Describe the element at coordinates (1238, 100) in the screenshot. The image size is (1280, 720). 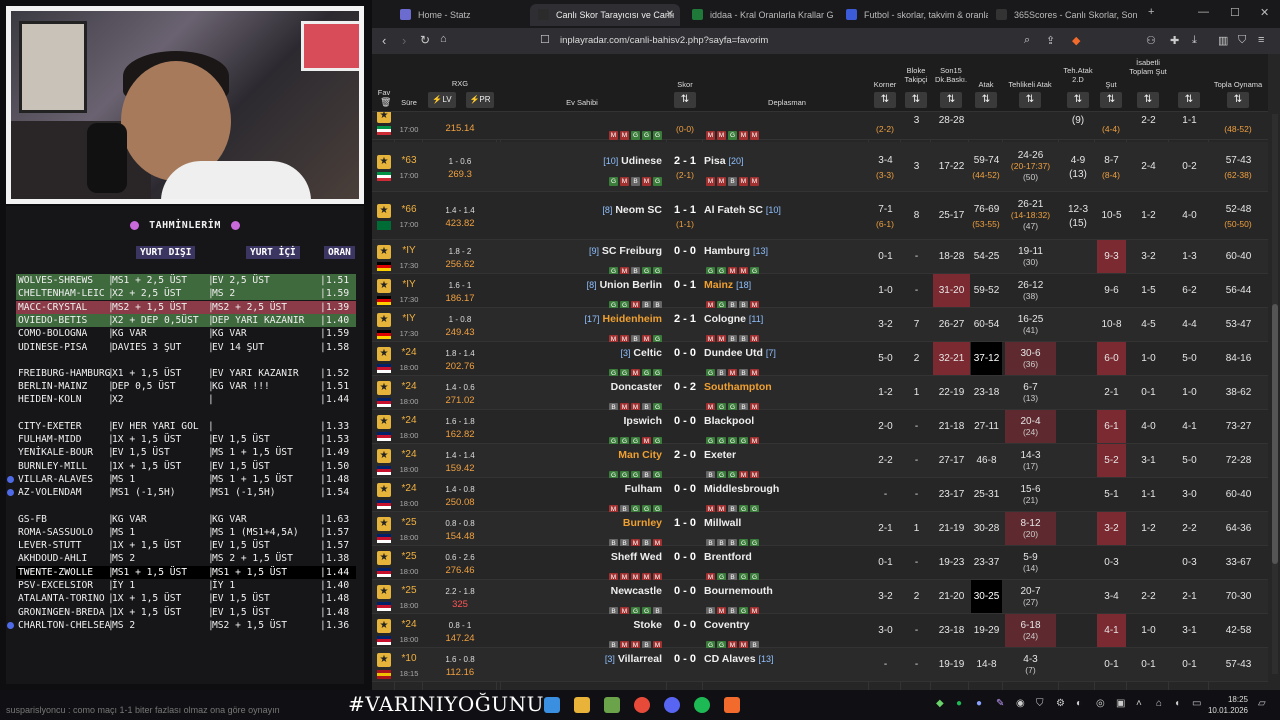
I see `topla-sort-button: ⇅` at that location.